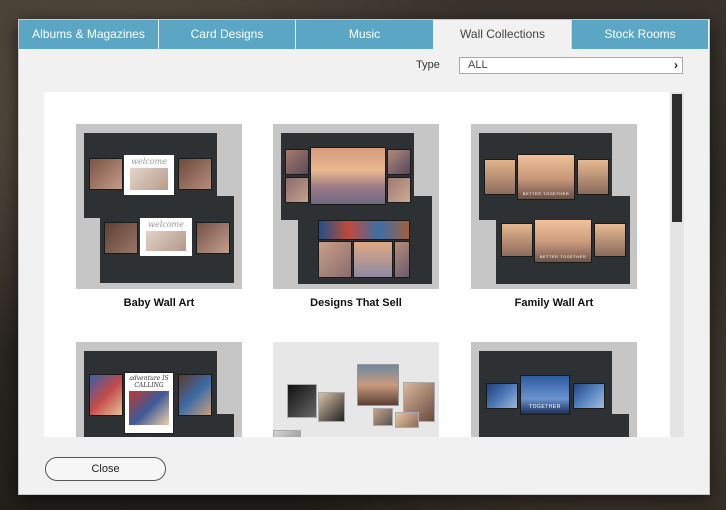 Image resolution: width=726 pixels, height=510 pixels. I want to click on collection-card-together: TOGETHER, so click(554, 389).